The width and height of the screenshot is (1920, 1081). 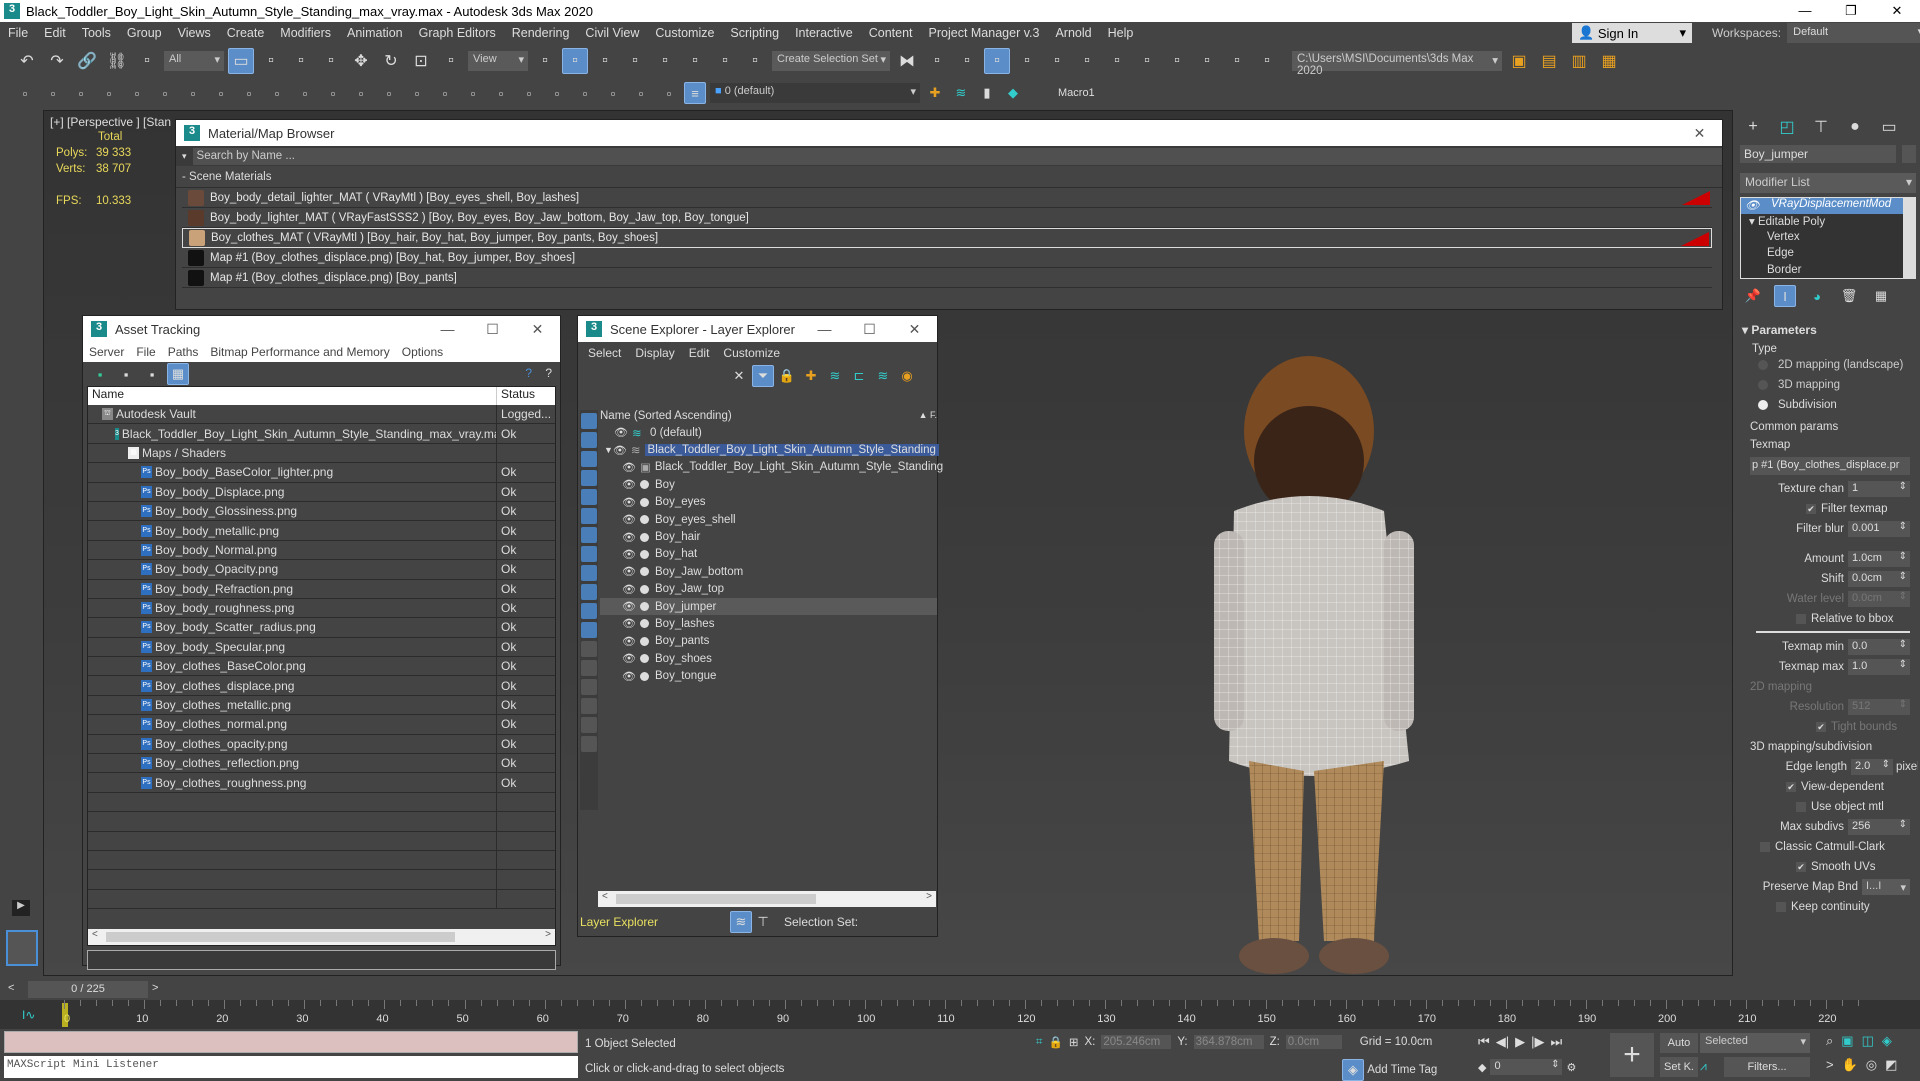 I want to click on bind-space-warp-icon: ▫, so click(x=147, y=61).